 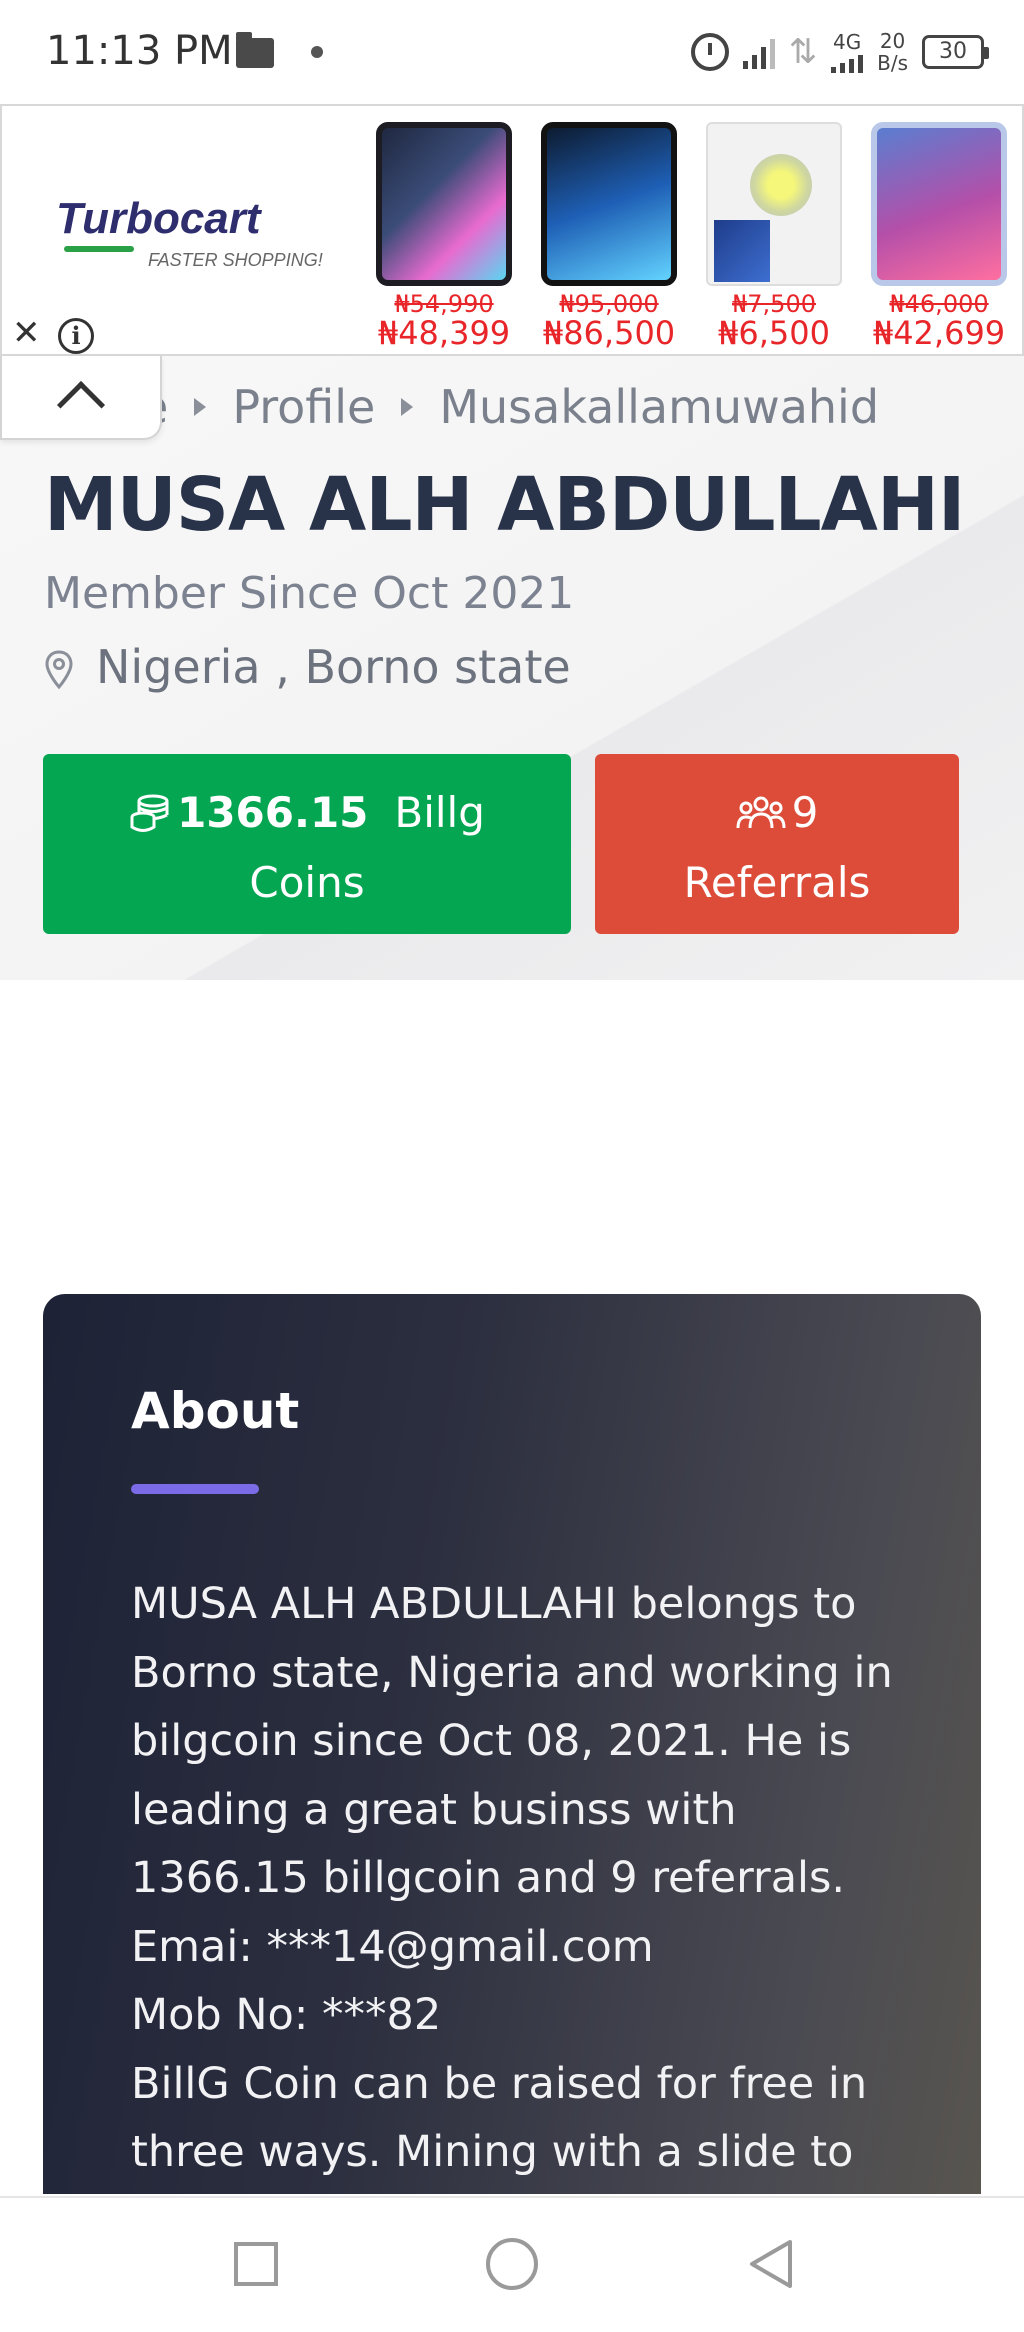 I want to click on about-line: bilgcoin since Oct 08, 2021. He is, so click(x=491, y=1741).